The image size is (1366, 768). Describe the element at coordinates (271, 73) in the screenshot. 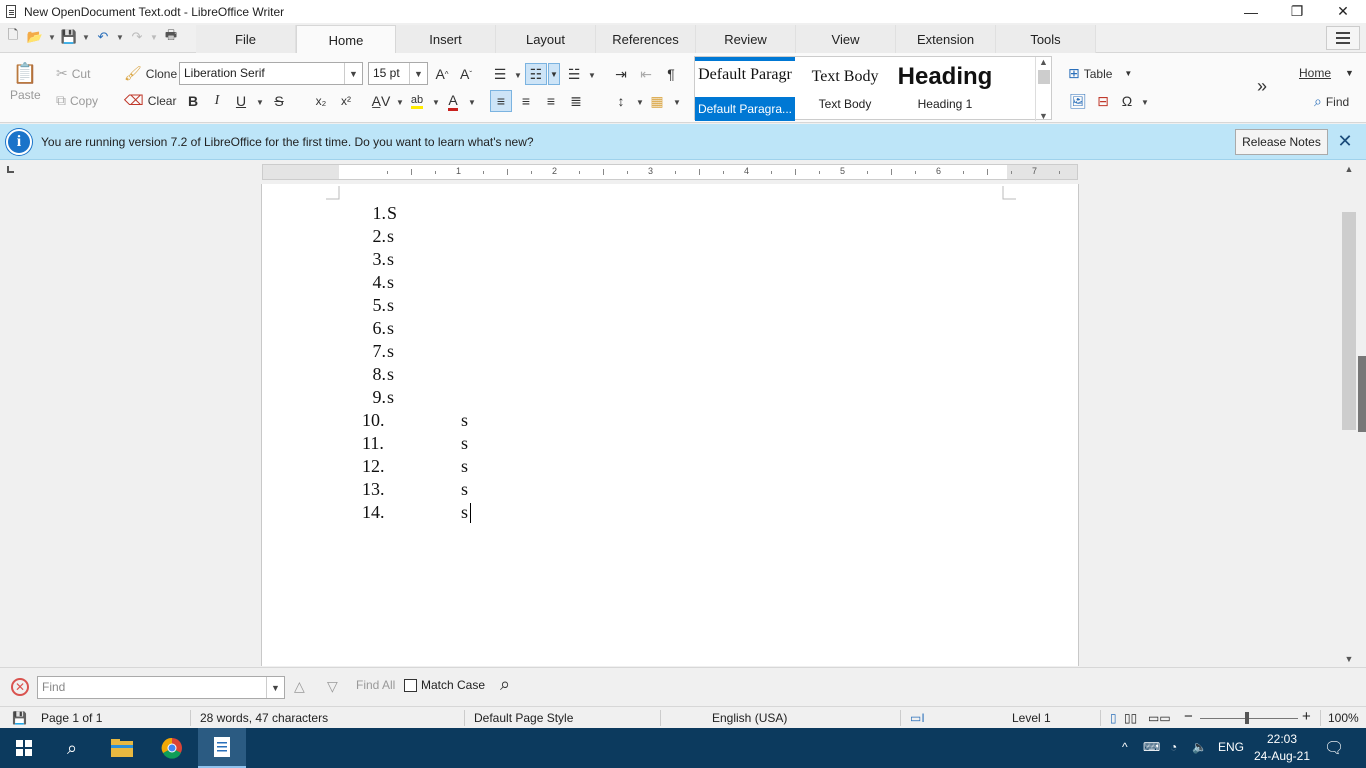

I see `font-name-combobox: Liberation Serif ▼` at that location.